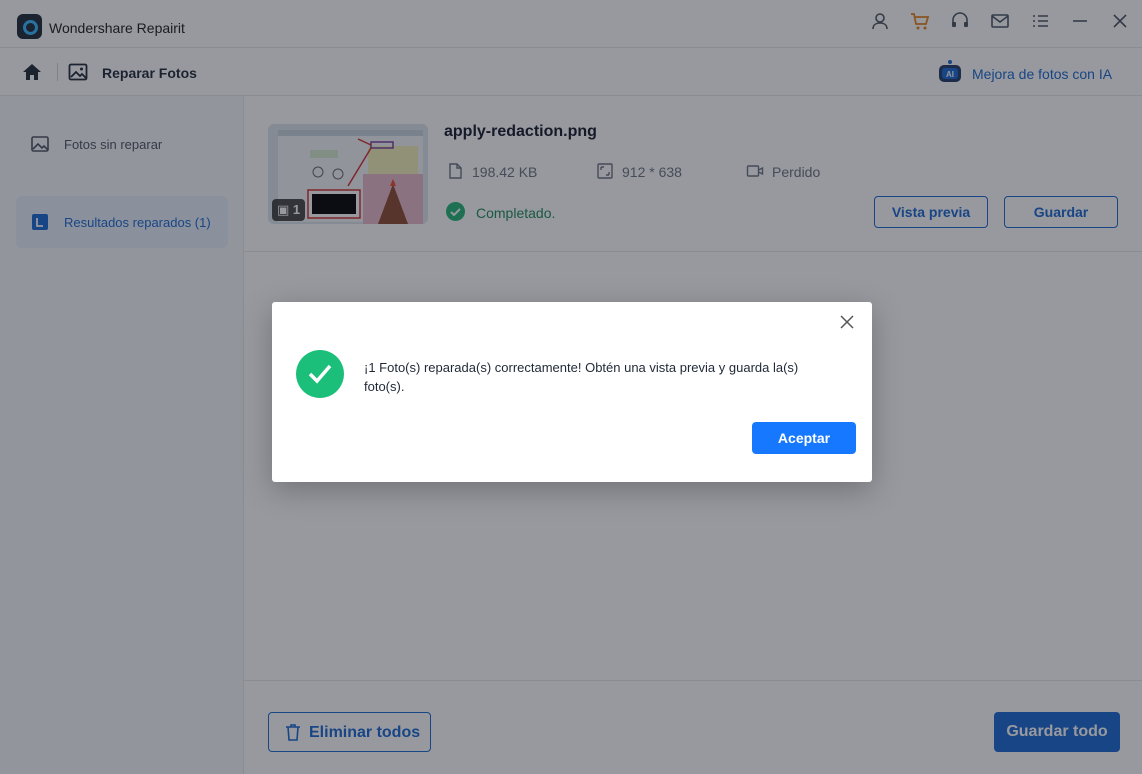  What do you see at coordinates (847, 322) in the screenshot?
I see `close-icon` at bounding box center [847, 322].